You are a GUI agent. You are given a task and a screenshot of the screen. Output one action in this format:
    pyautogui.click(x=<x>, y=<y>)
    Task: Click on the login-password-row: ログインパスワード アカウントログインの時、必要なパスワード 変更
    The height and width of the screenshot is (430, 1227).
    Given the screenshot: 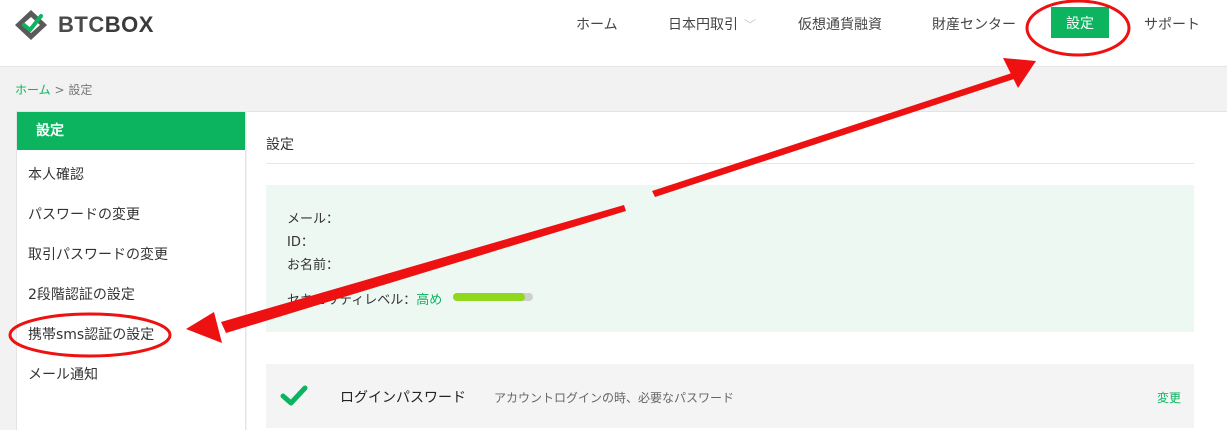 What is the action you would take?
    pyautogui.click(x=730, y=396)
    